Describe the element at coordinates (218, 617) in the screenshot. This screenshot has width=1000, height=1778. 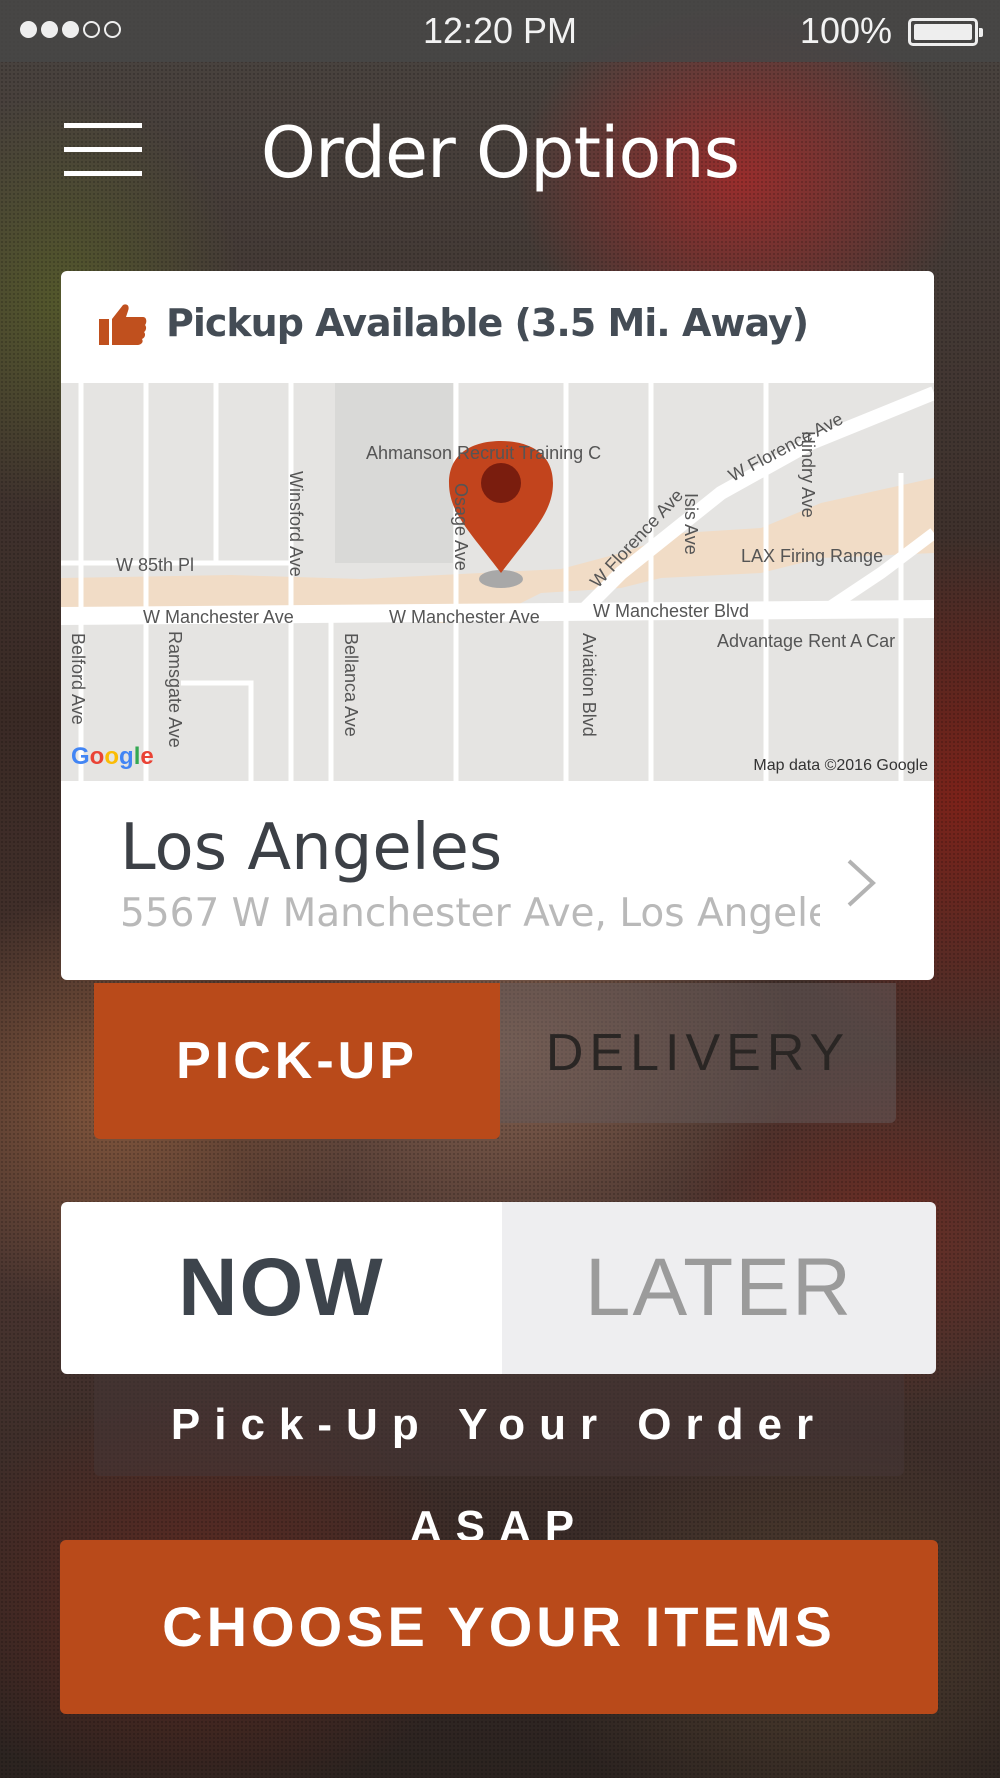
I see `map-label-w-manchester-ave: W Manchester Ave` at that location.